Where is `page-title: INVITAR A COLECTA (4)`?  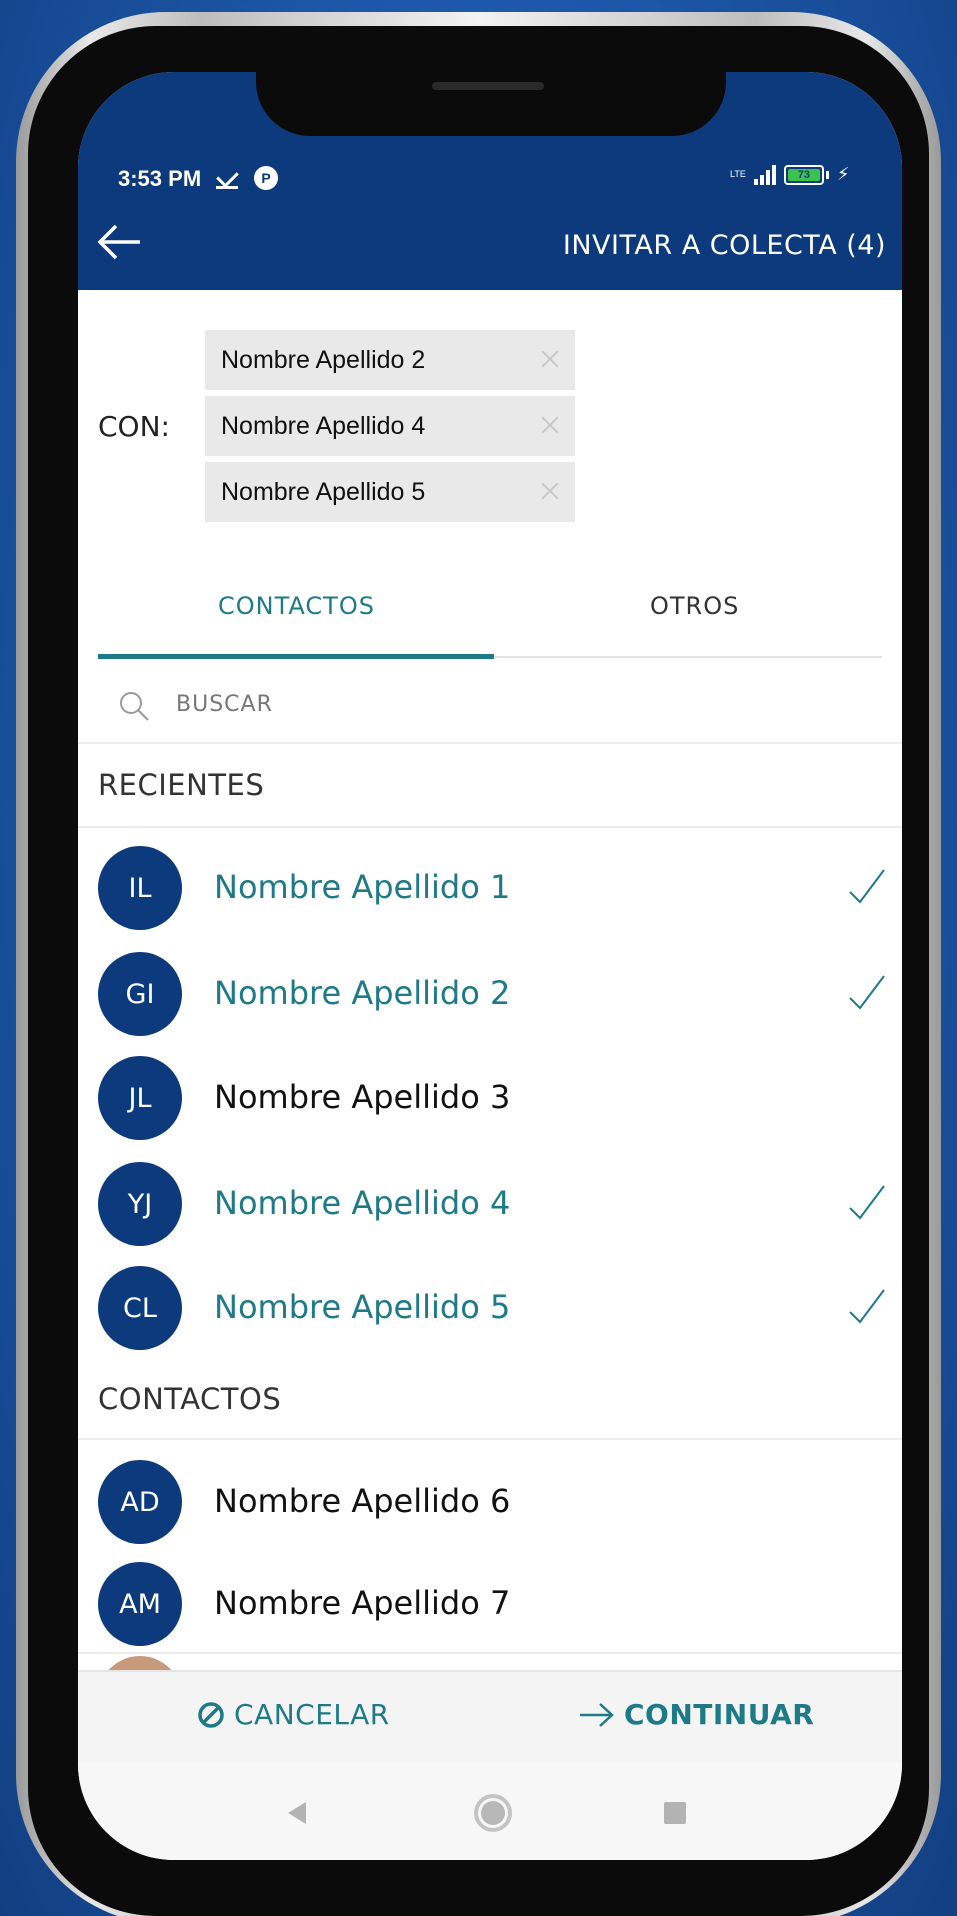
page-title: INVITAR A COLECTA (4) is located at coordinates (724, 245).